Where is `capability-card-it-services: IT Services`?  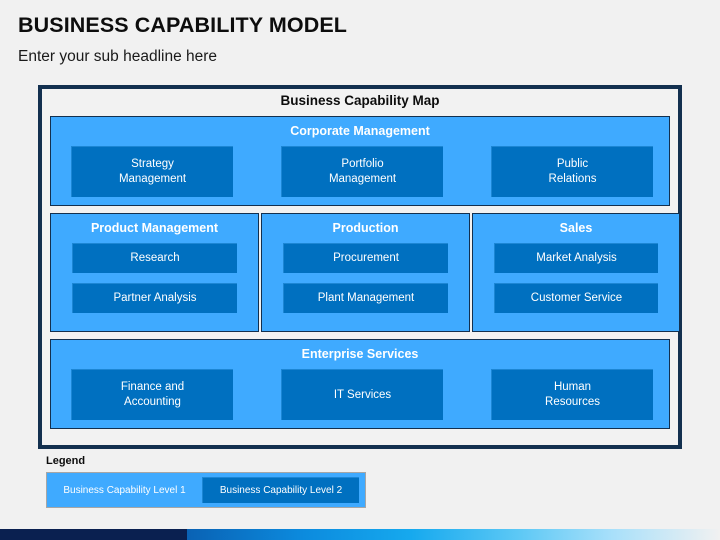
capability-card-it-services: IT Services is located at coordinates (362, 394).